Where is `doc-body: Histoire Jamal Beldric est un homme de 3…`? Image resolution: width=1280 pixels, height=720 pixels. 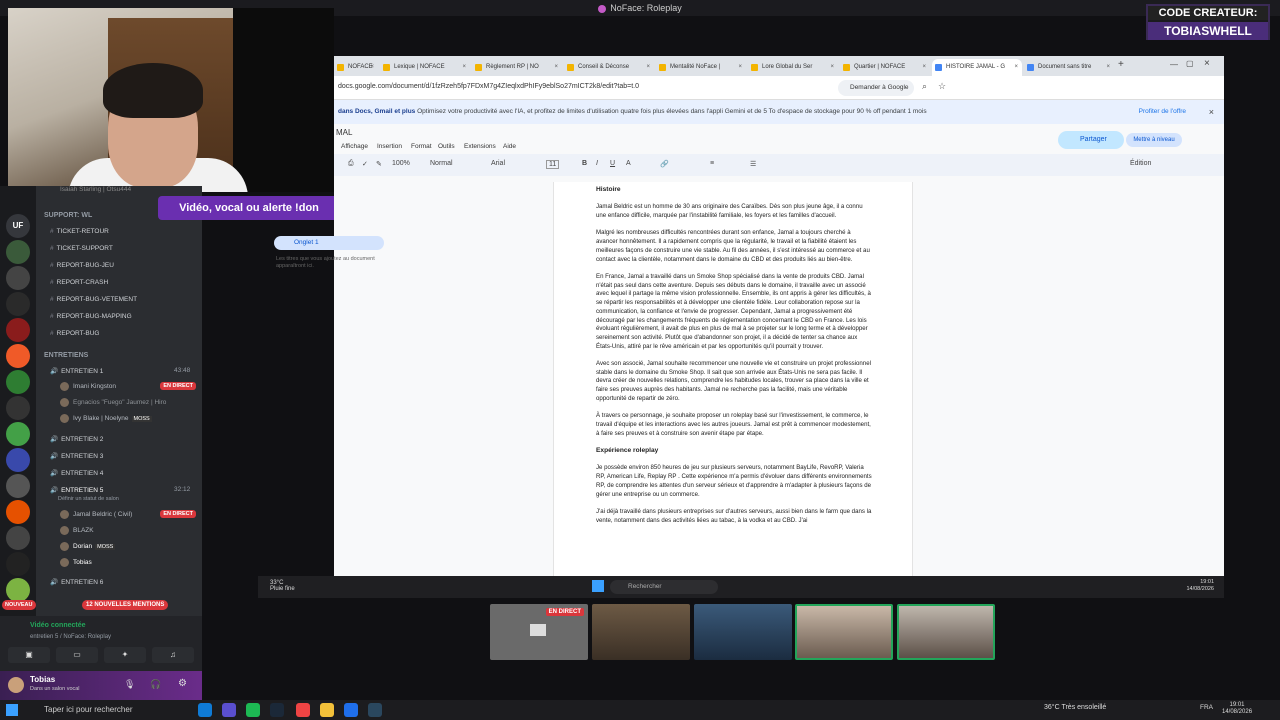 doc-body: Histoire Jamal Beldric est un homme de 3… is located at coordinates (734, 360).